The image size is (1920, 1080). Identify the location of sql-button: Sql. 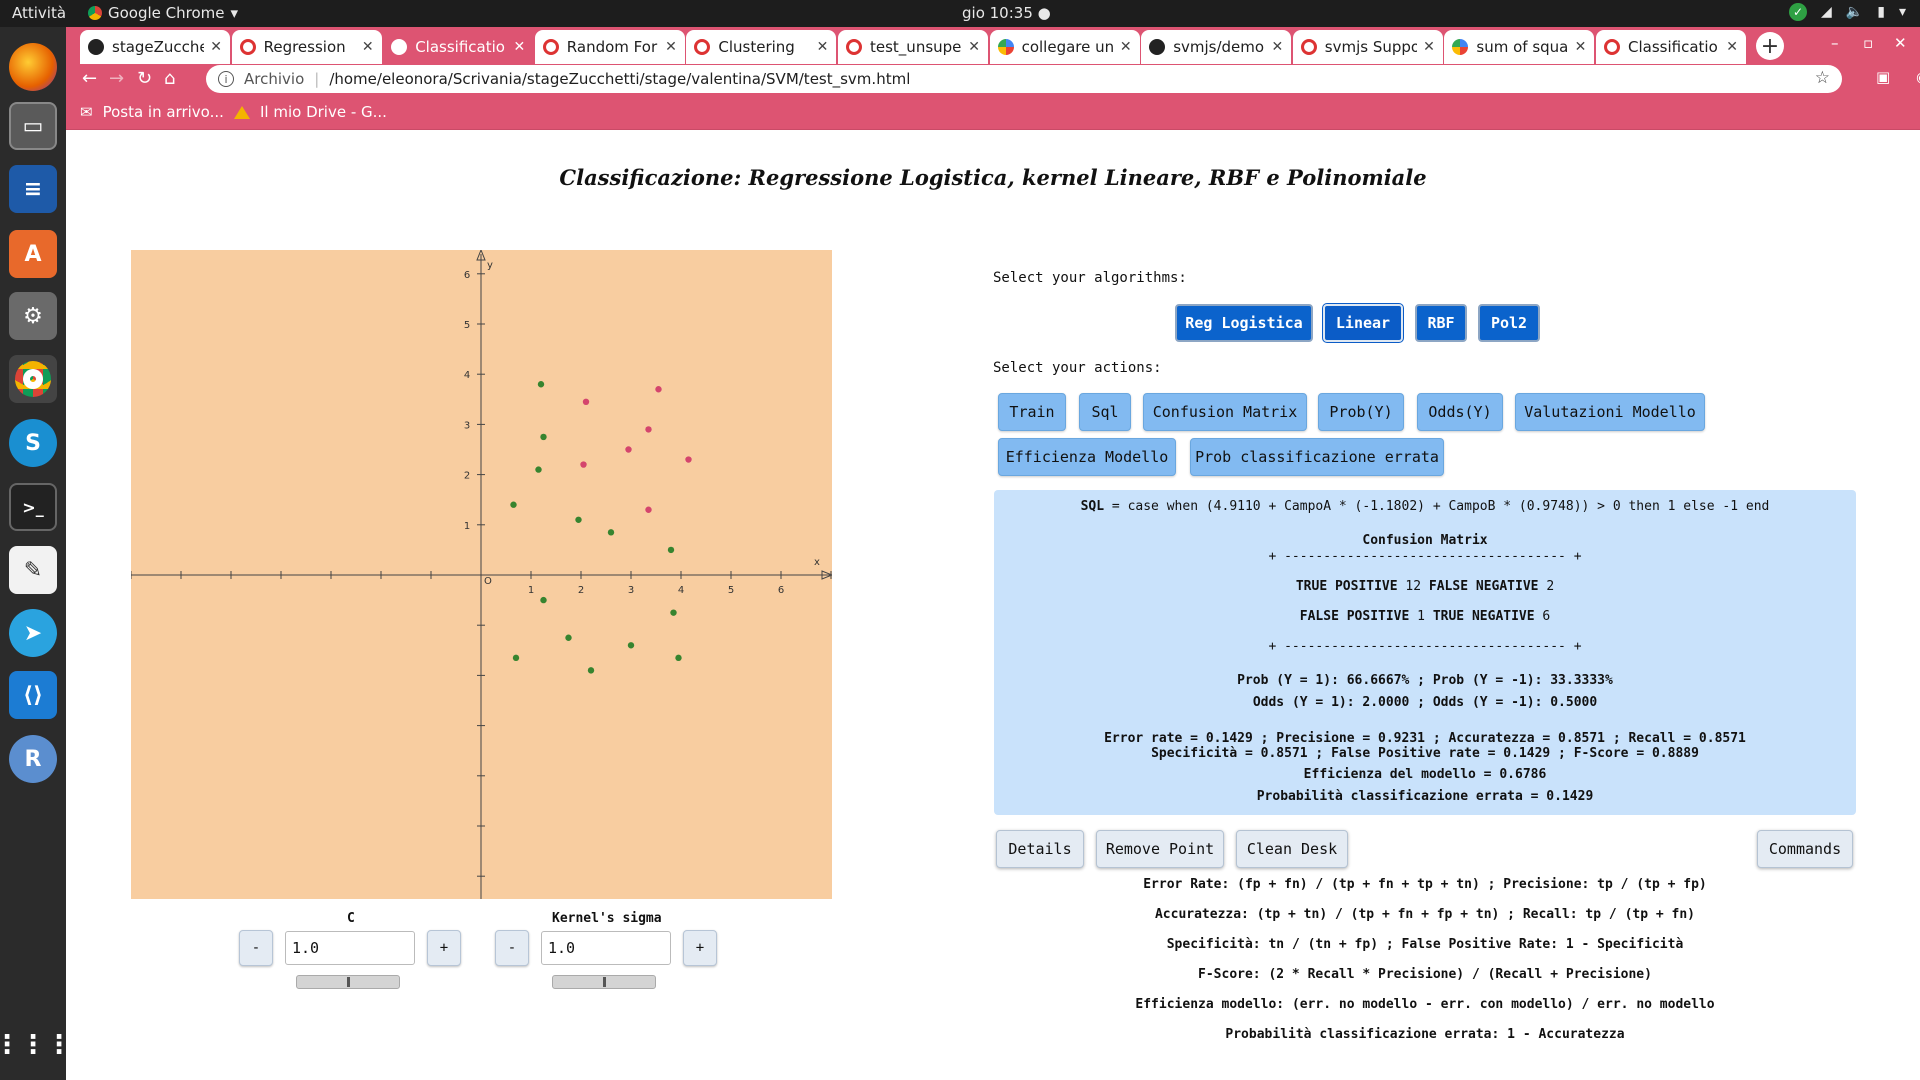
(1105, 412).